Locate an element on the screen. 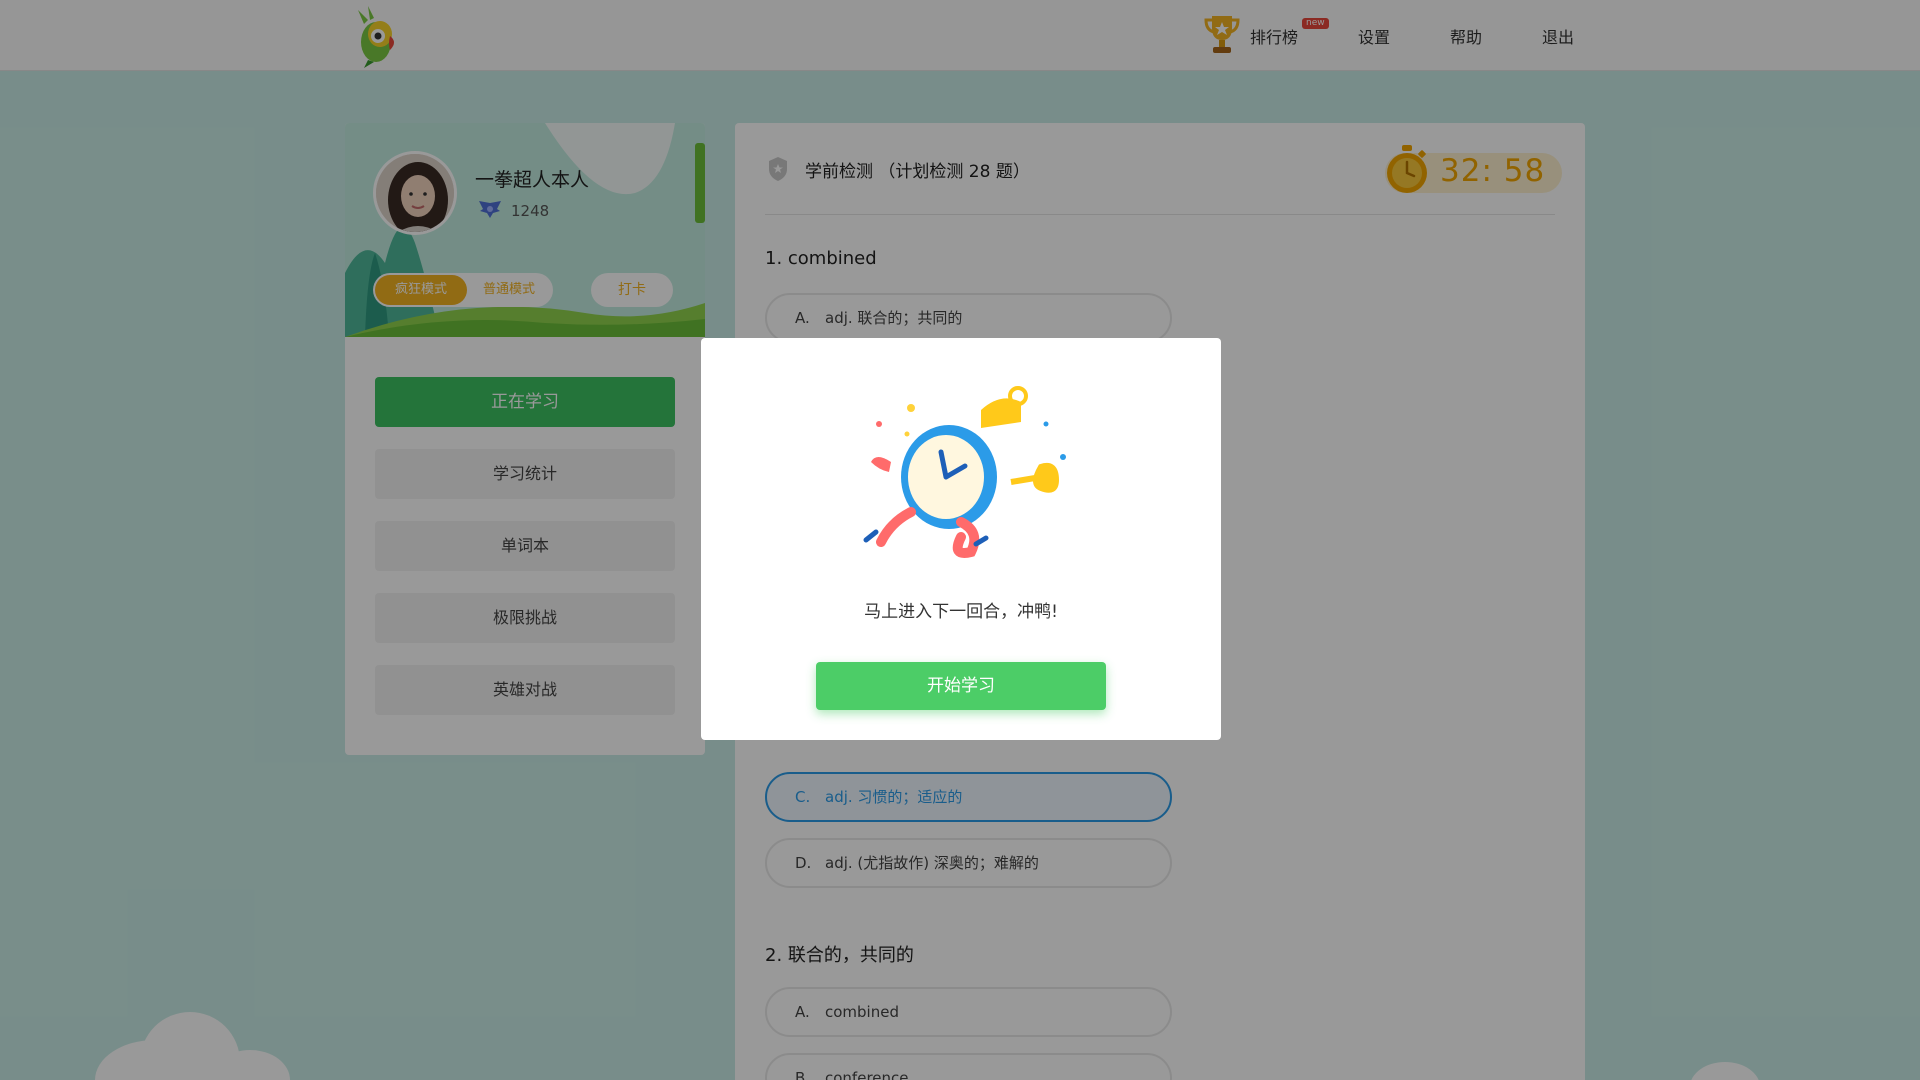  start-learning-button: 开始学习 is located at coordinates (961, 686).